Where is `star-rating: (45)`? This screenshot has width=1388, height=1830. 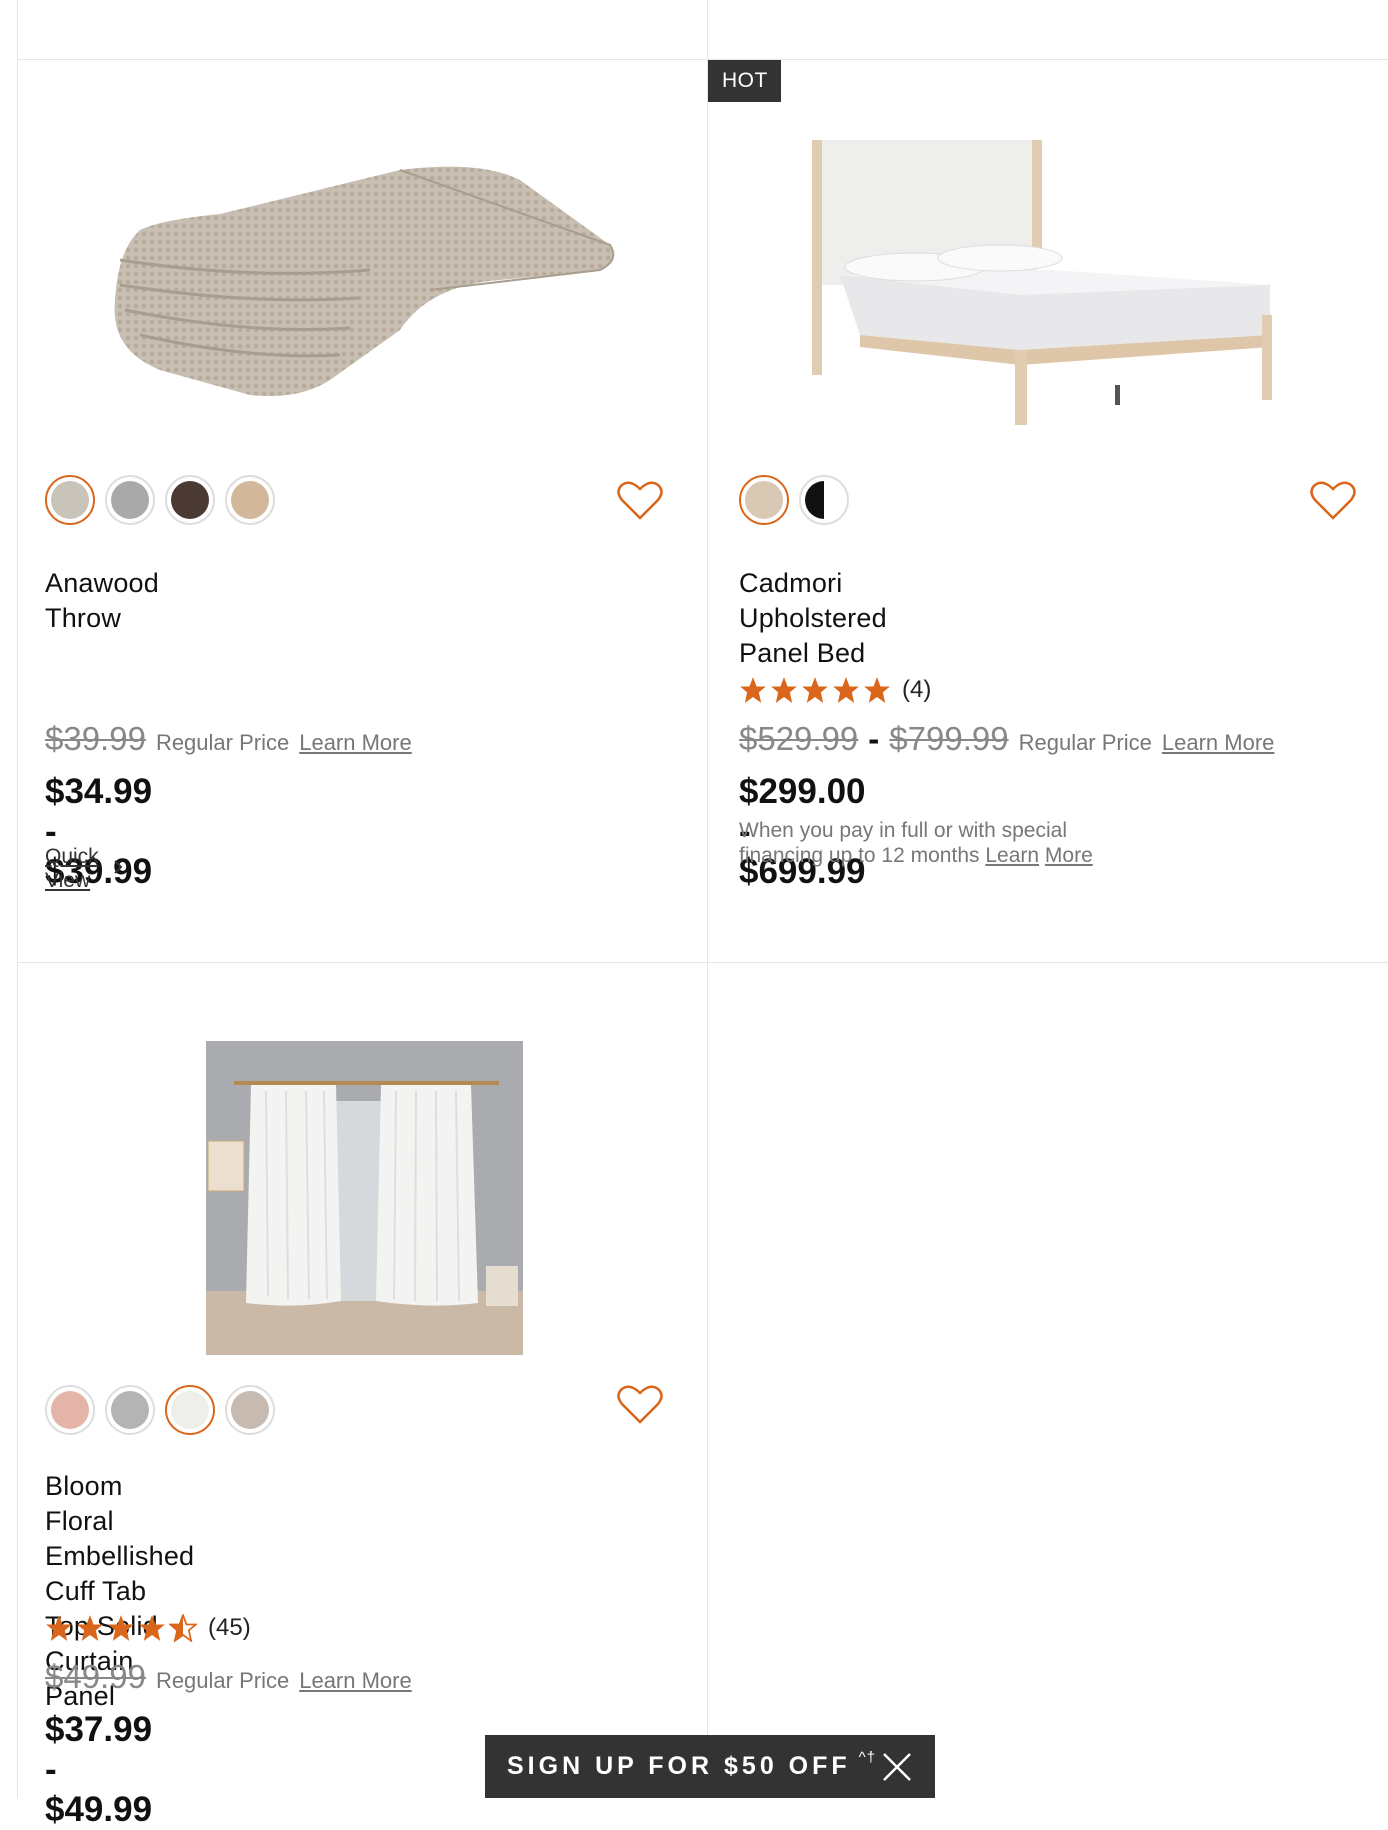 star-rating: (45) is located at coordinates (148, 1628).